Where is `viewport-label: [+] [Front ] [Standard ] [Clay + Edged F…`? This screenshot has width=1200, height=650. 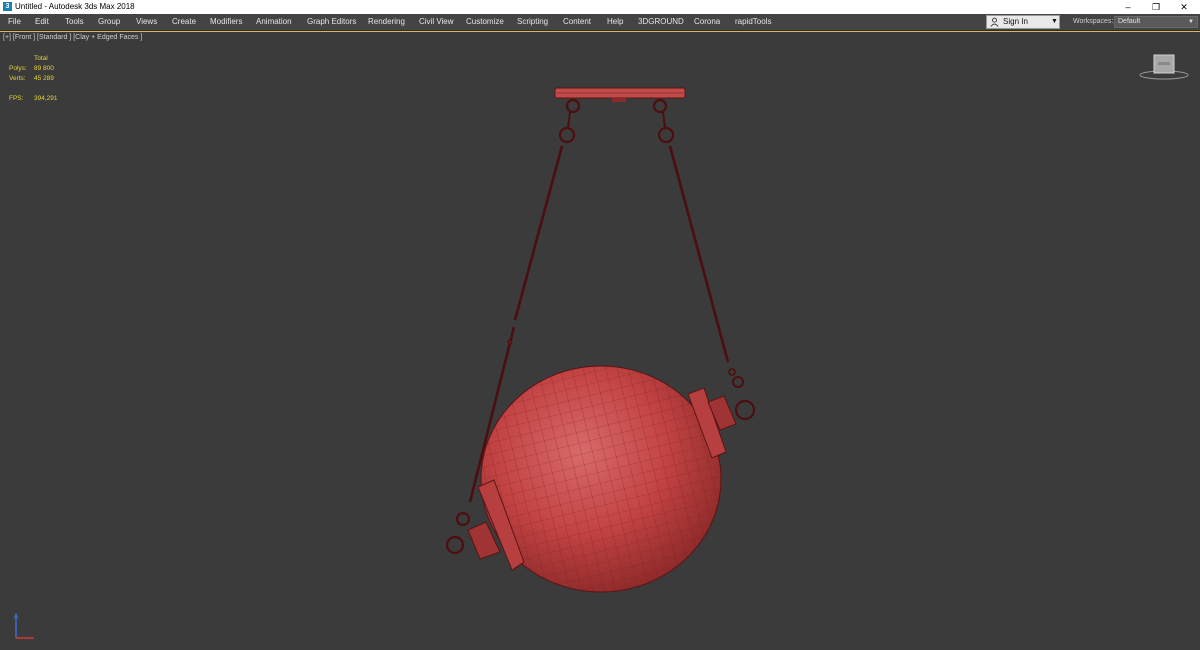 viewport-label: [+] [Front ] [Standard ] [Clay + Edged F… is located at coordinates (72, 37).